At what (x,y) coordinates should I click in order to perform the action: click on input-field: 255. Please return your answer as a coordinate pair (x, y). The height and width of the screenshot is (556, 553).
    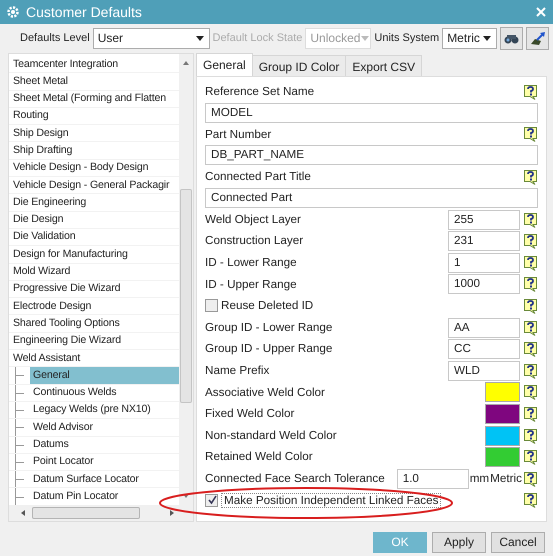
    Looking at the image, I should click on (484, 220).